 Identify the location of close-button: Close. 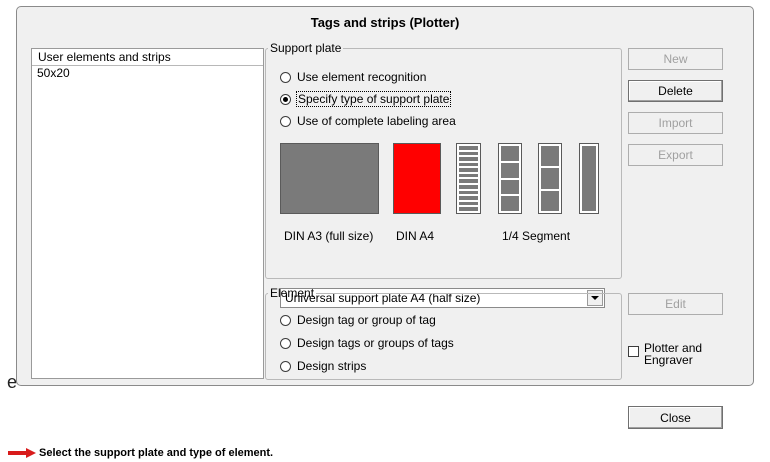
(675, 417).